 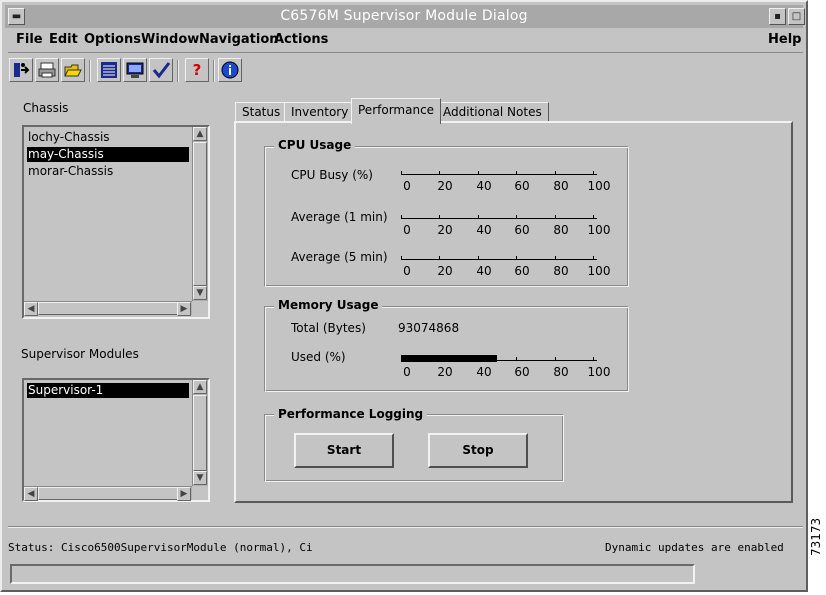 I want to click on cpu-usage-title: CPU Usage, so click(x=315, y=145).